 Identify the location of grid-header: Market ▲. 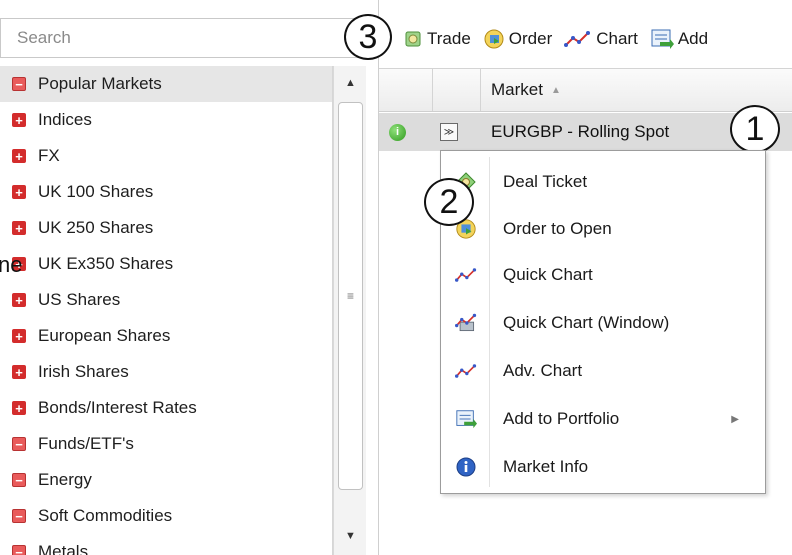
(585, 90).